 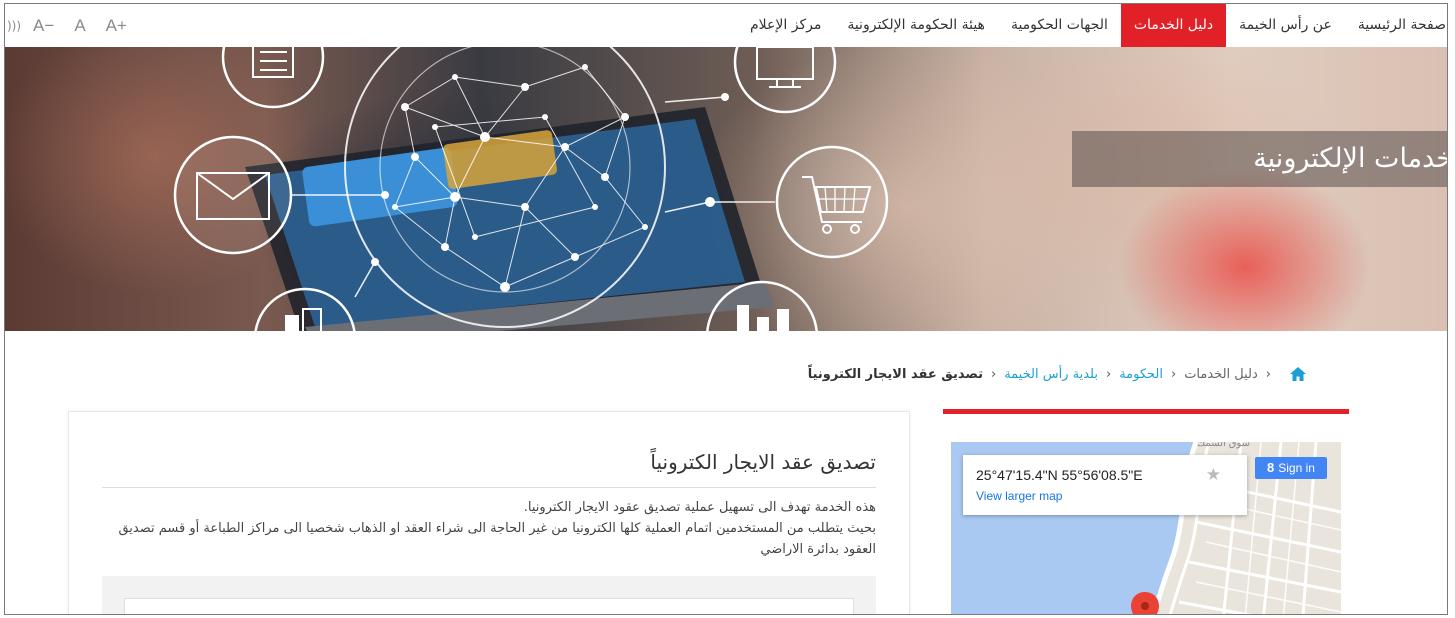 What do you see at coordinates (273, 78) in the screenshot?
I see `document-icon` at bounding box center [273, 78].